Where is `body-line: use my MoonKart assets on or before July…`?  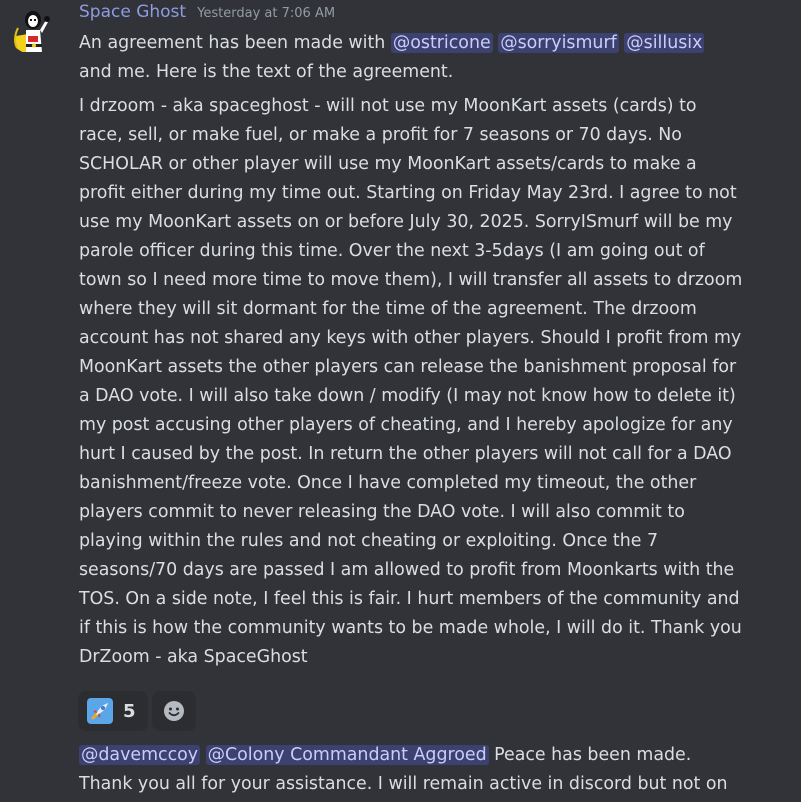 body-line: use my MoonKart assets on or before July… is located at coordinates (406, 222).